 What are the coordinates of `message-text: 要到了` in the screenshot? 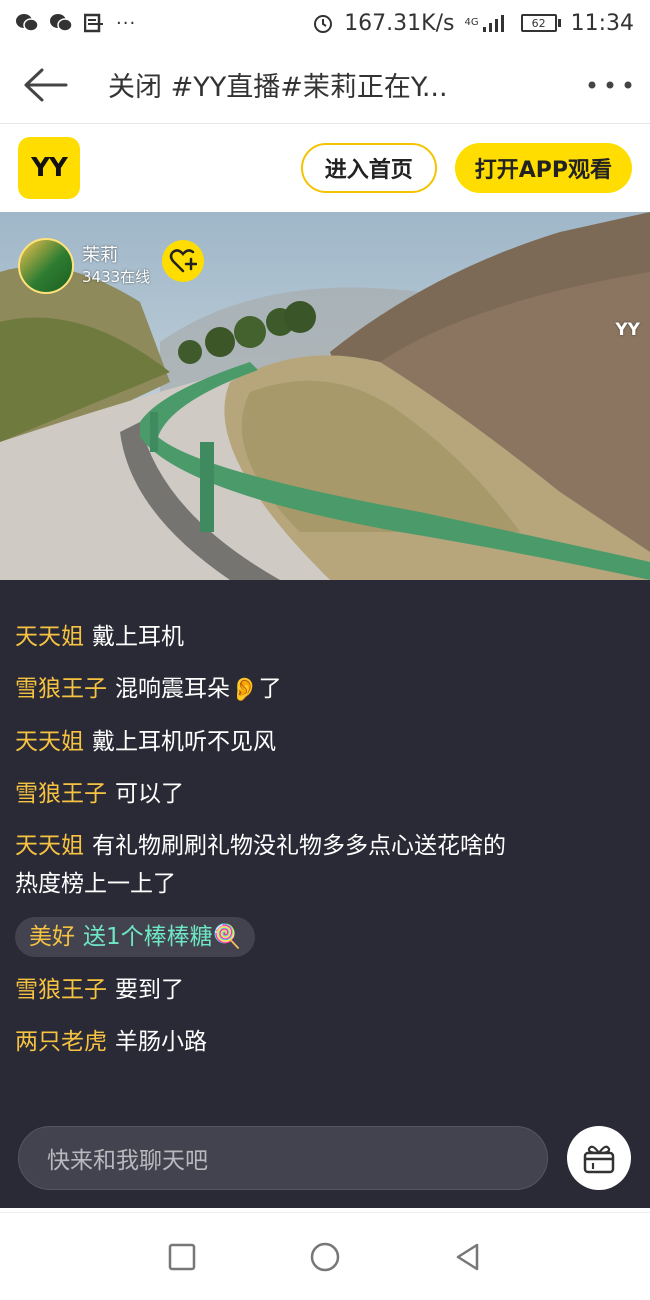 It's located at (149, 990).